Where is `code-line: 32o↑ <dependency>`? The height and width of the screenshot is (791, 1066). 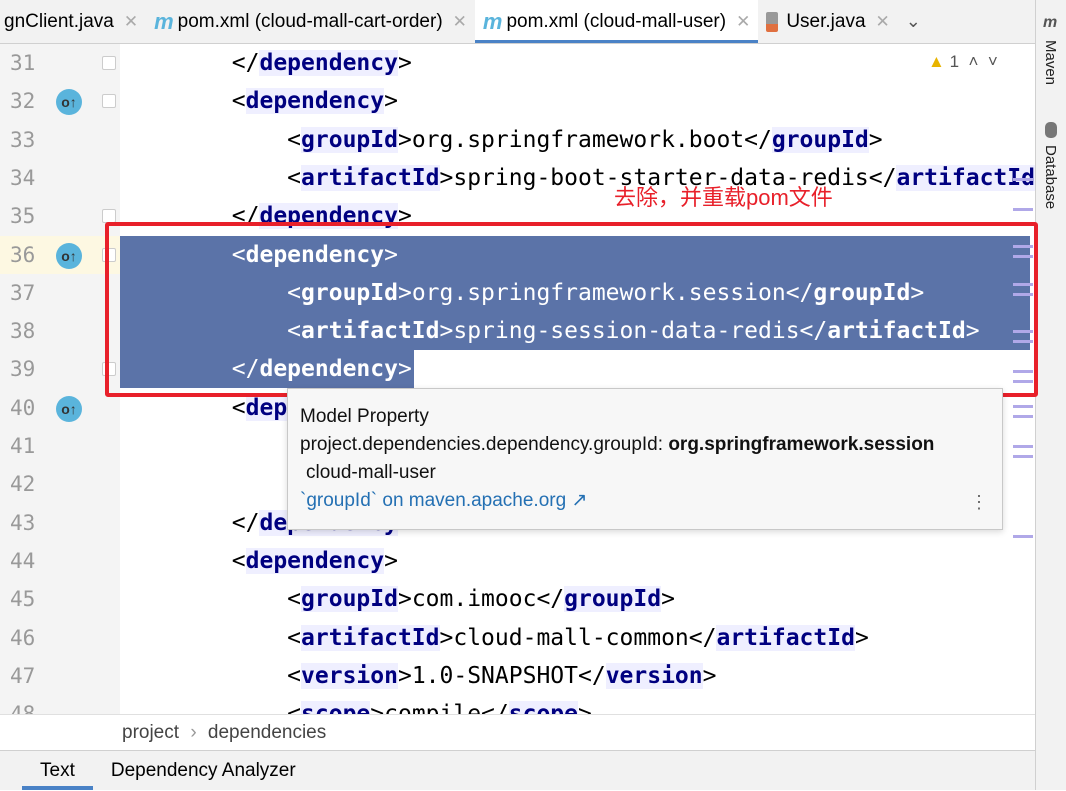
code-line: 32o↑ <dependency> is located at coordinates (517, 101).